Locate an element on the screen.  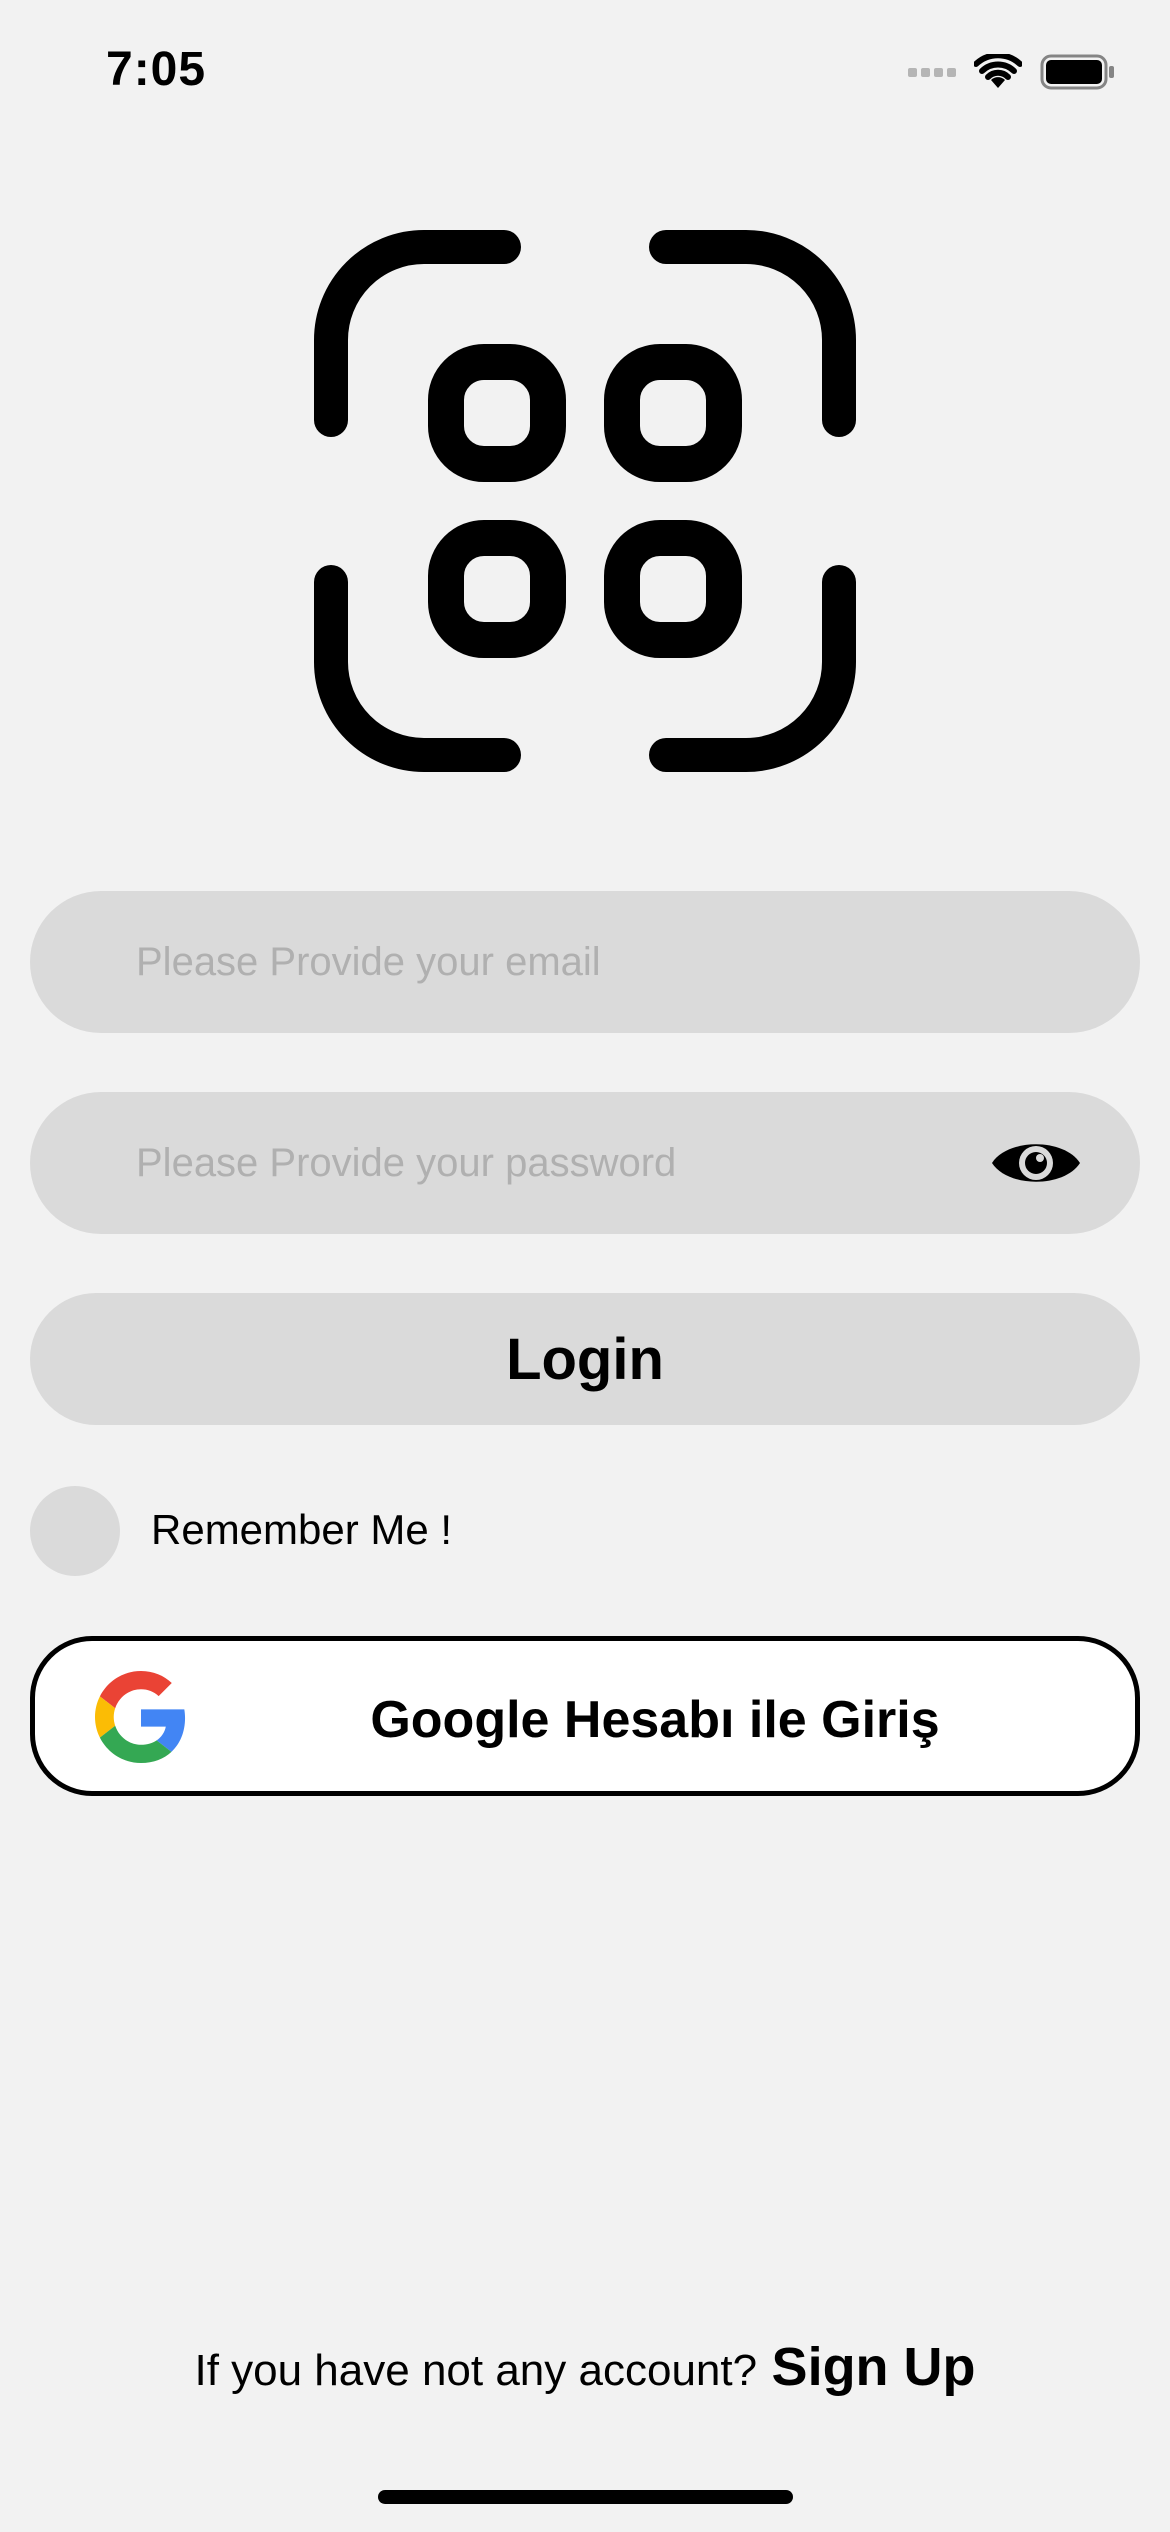
signup-link: Sign Up is located at coordinates (874, 2367).